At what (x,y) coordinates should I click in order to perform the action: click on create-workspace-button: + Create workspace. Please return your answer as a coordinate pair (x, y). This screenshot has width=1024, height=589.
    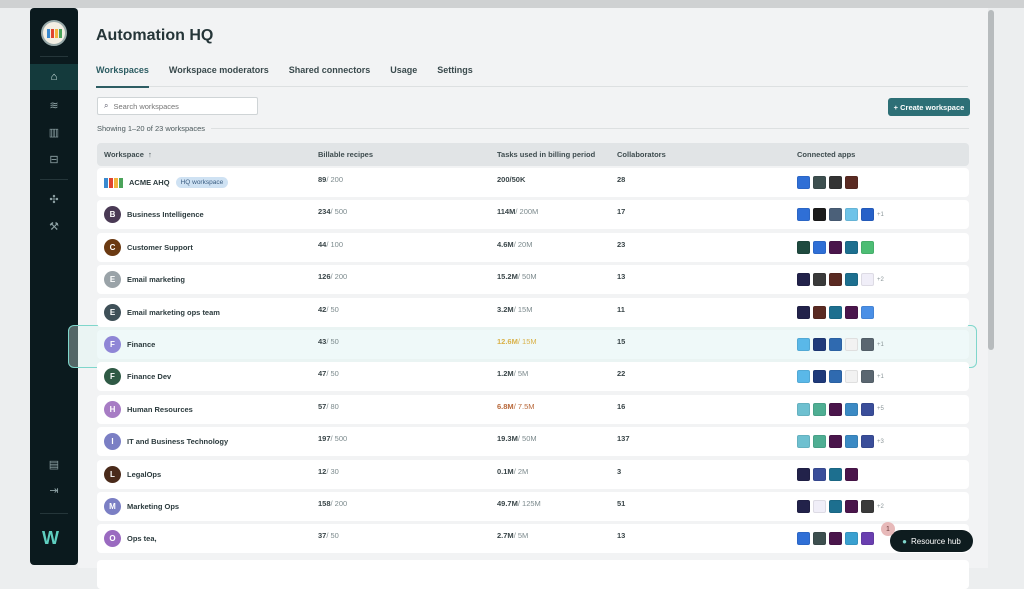
    Looking at the image, I should click on (929, 107).